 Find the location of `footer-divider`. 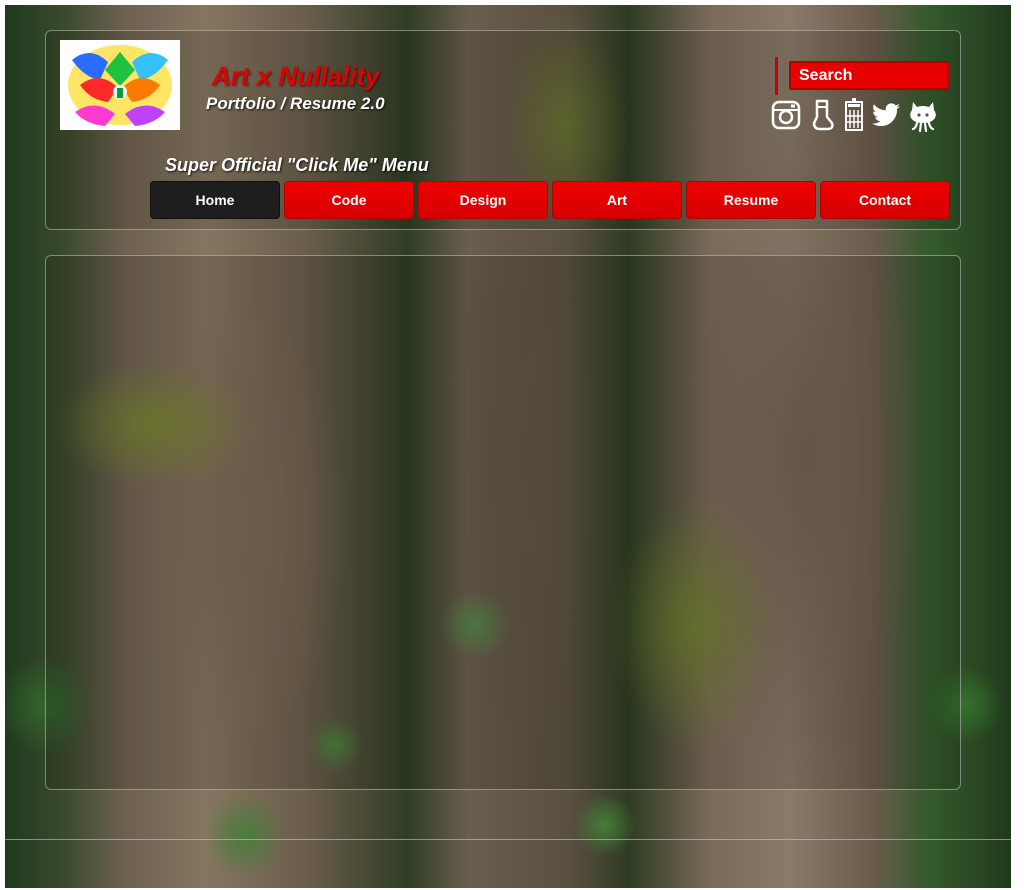

footer-divider is located at coordinates (508, 839).